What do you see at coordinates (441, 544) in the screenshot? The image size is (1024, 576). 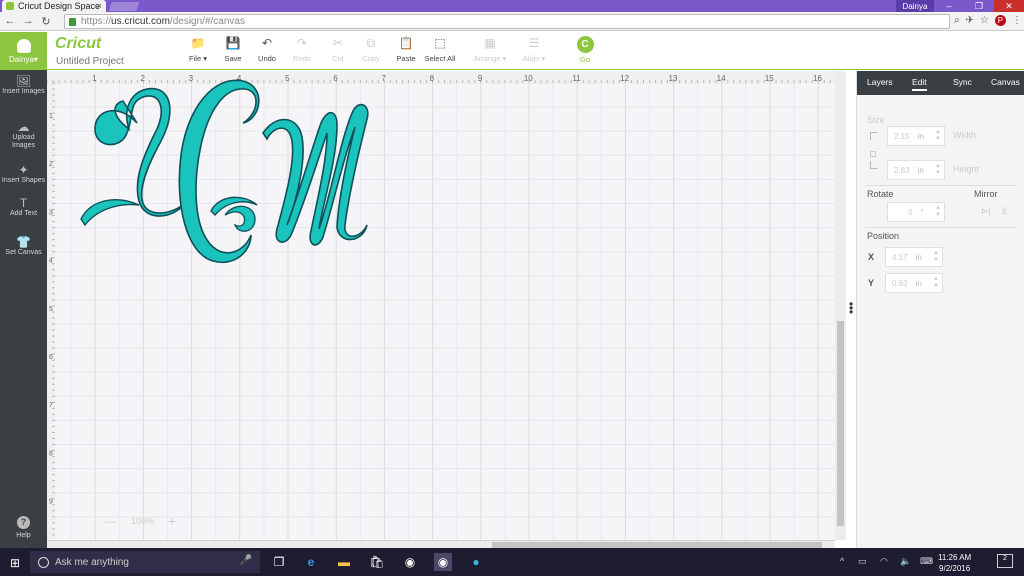 I see `canvas-horizontal-scrollbar` at bounding box center [441, 544].